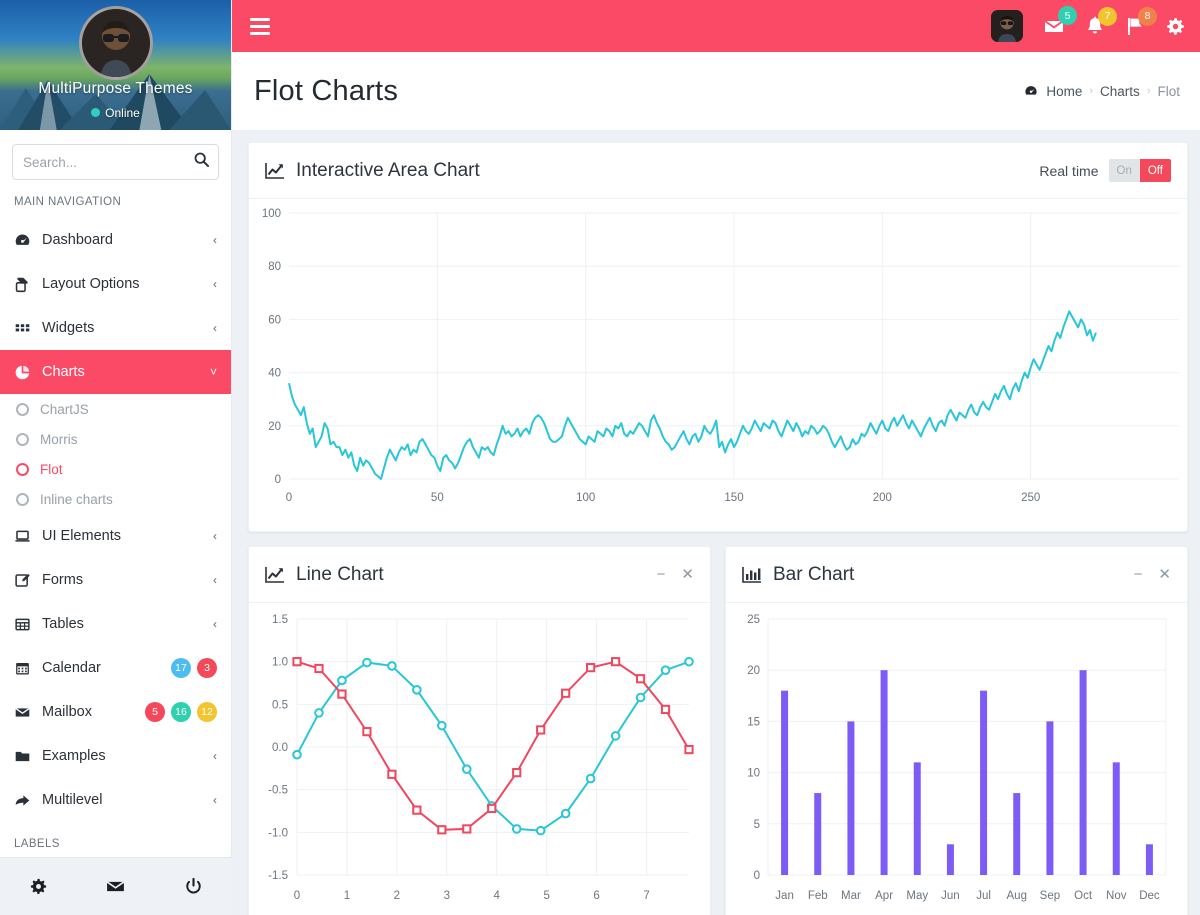 This screenshot has height=915, width=1200. What do you see at coordinates (115, 240) in the screenshot?
I see `sidebar-item-dashboard: Dashboard ‹` at bounding box center [115, 240].